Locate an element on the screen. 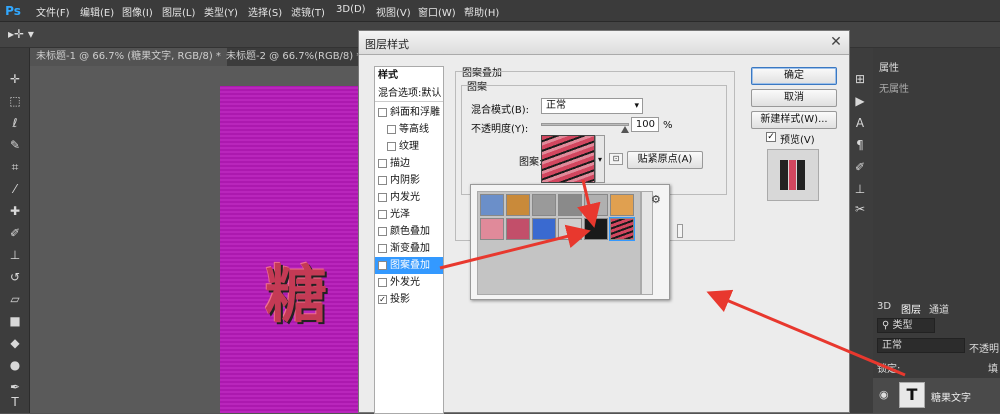  menu-help: 帮助(H) is located at coordinates (481, 11).